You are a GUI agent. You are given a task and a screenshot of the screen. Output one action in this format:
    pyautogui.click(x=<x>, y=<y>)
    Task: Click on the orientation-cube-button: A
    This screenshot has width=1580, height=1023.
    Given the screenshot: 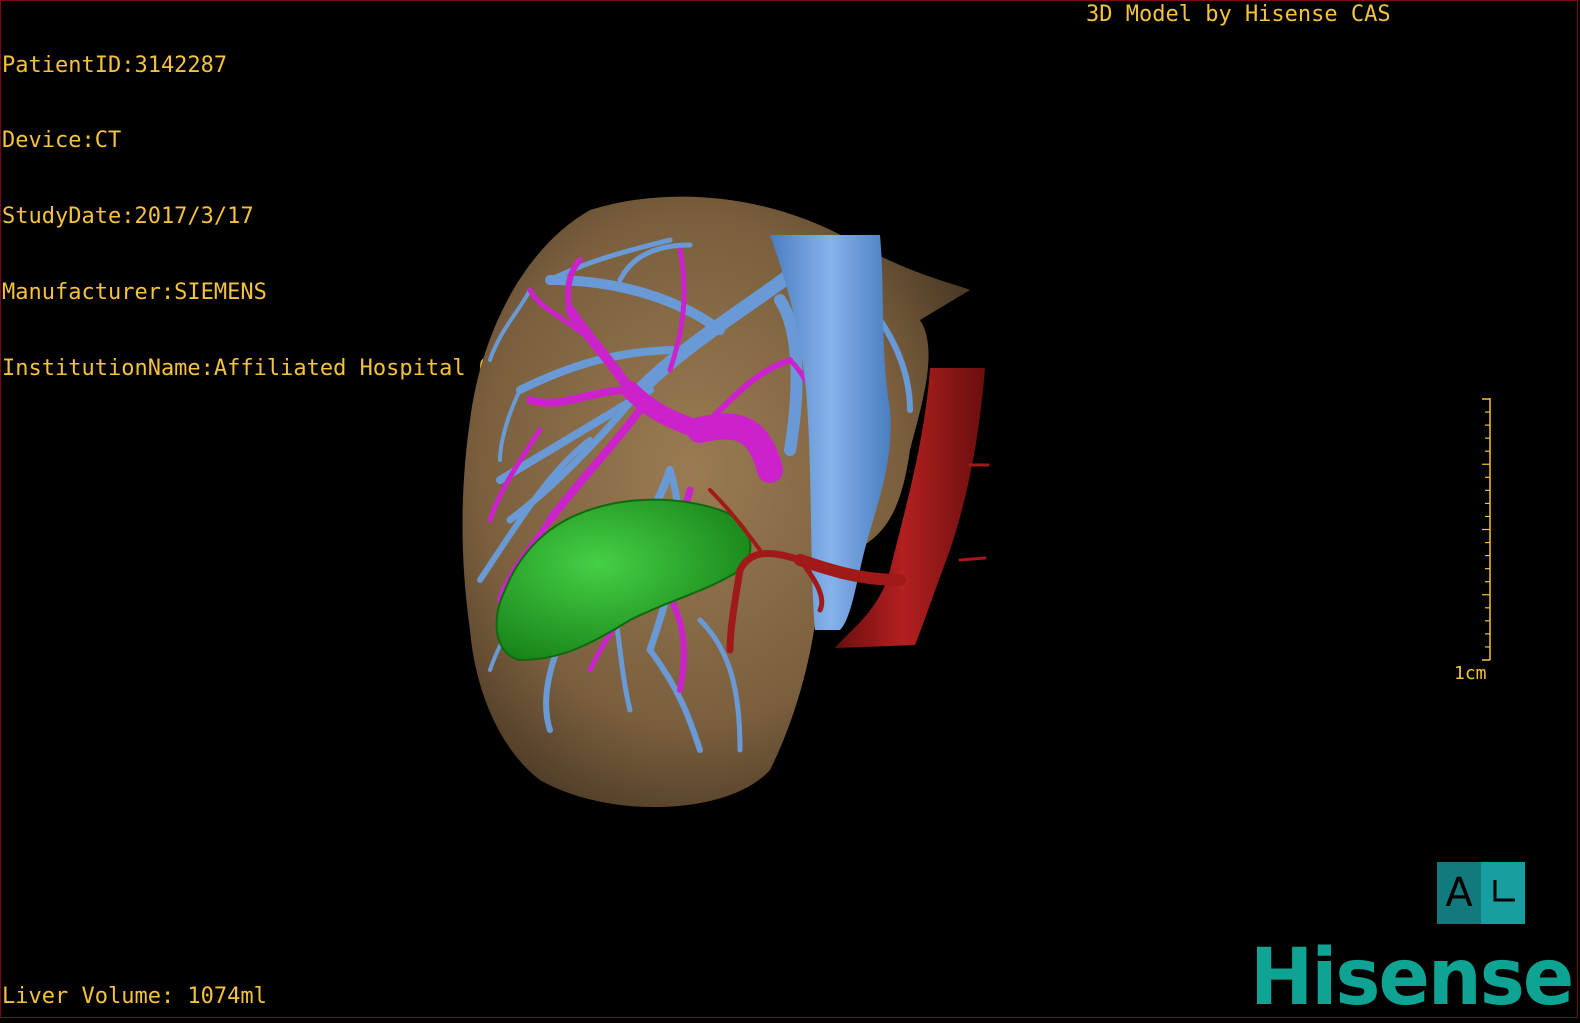 What is the action you would take?
    pyautogui.click(x=1481, y=893)
    